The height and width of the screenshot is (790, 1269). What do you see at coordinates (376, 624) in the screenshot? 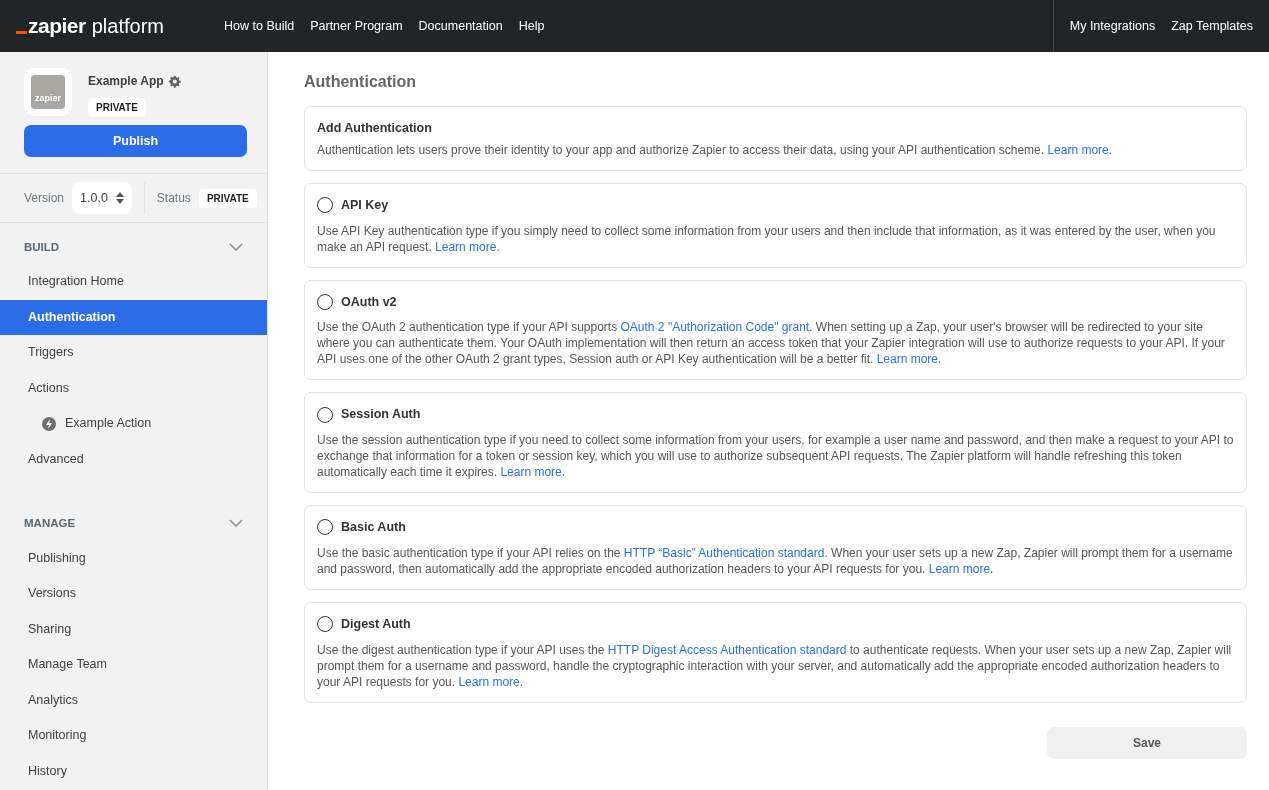
I see `option-label: Digest Auth` at bounding box center [376, 624].